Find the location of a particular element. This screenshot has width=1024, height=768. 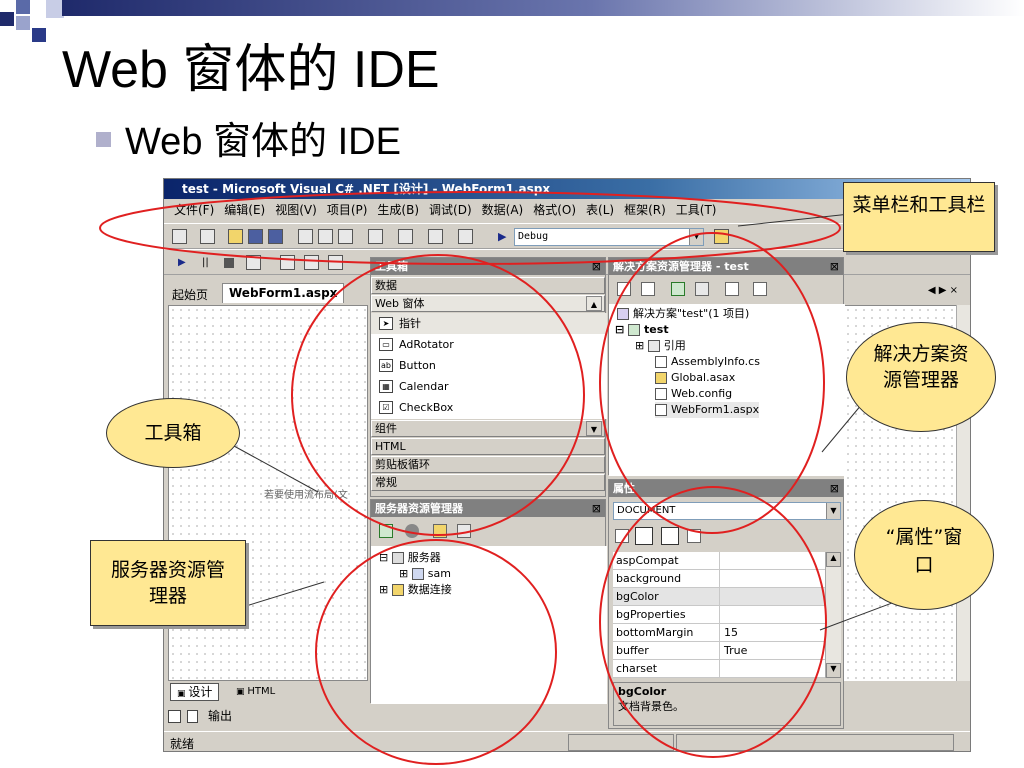

callout-server-text: 服务器资源管理器 is located at coordinates (167, 583).